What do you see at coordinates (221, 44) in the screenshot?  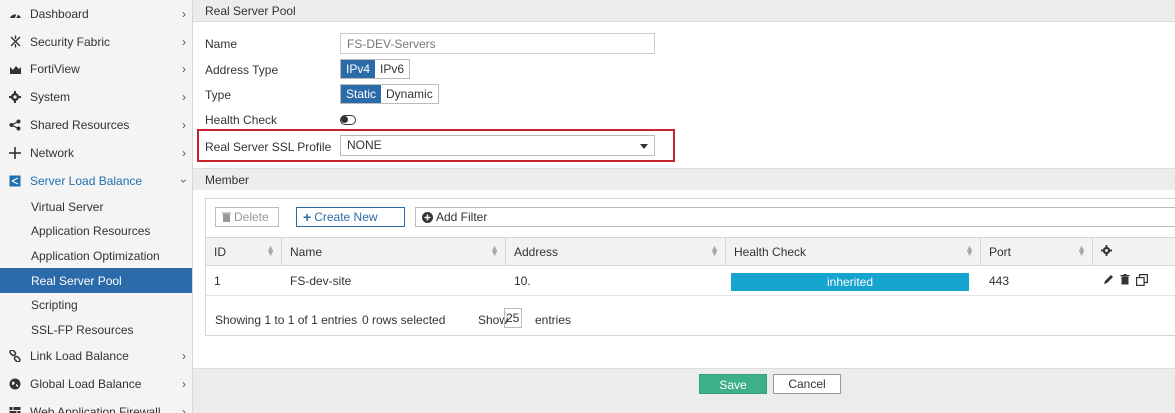 I see `name-label: Name` at bounding box center [221, 44].